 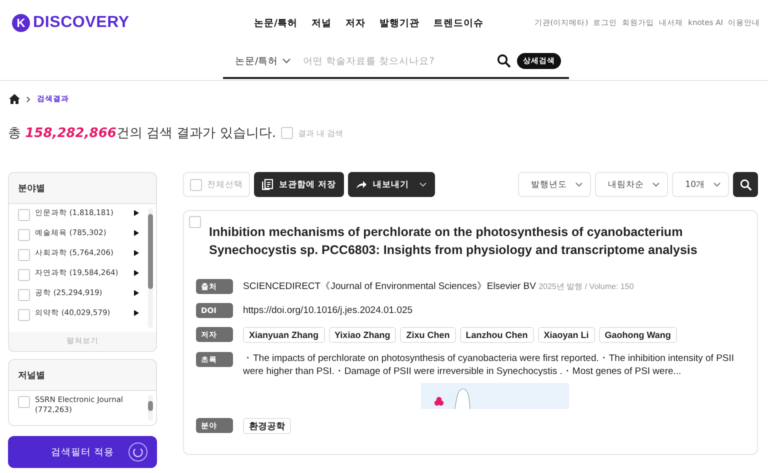 I want to click on sort-dropdown: 10개, so click(x=700, y=184).